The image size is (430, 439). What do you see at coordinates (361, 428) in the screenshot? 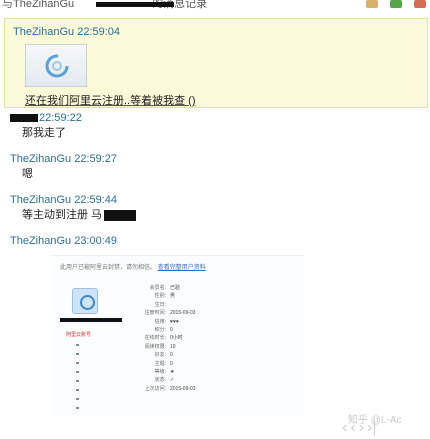
I see `next-page-button: ›` at bounding box center [361, 428].